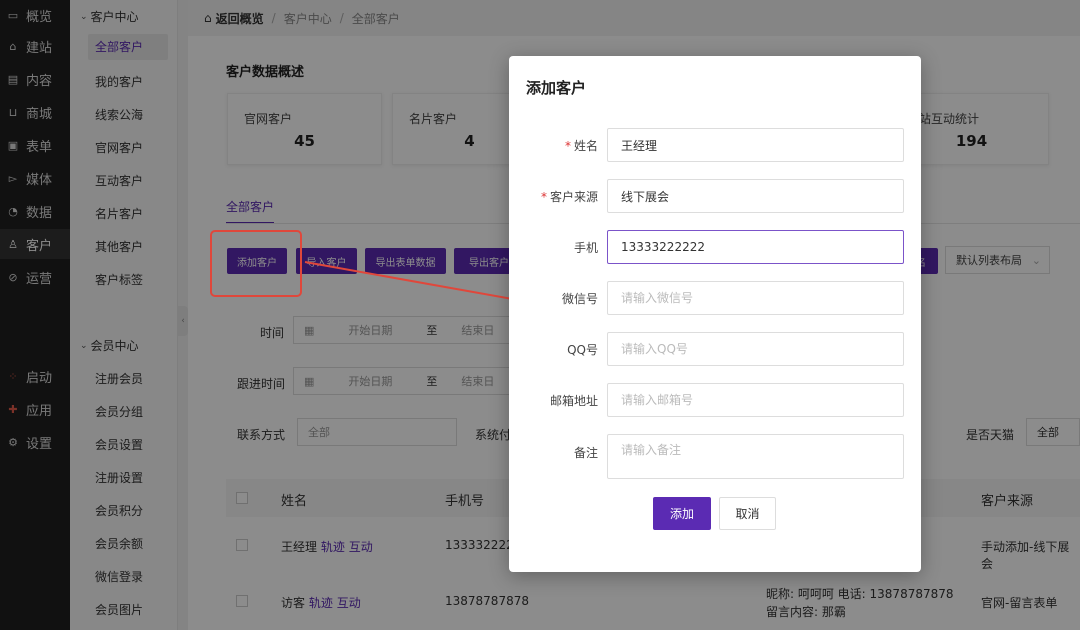 The height and width of the screenshot is (630, 1080). I want to click on qq-input, so click(755, 349).